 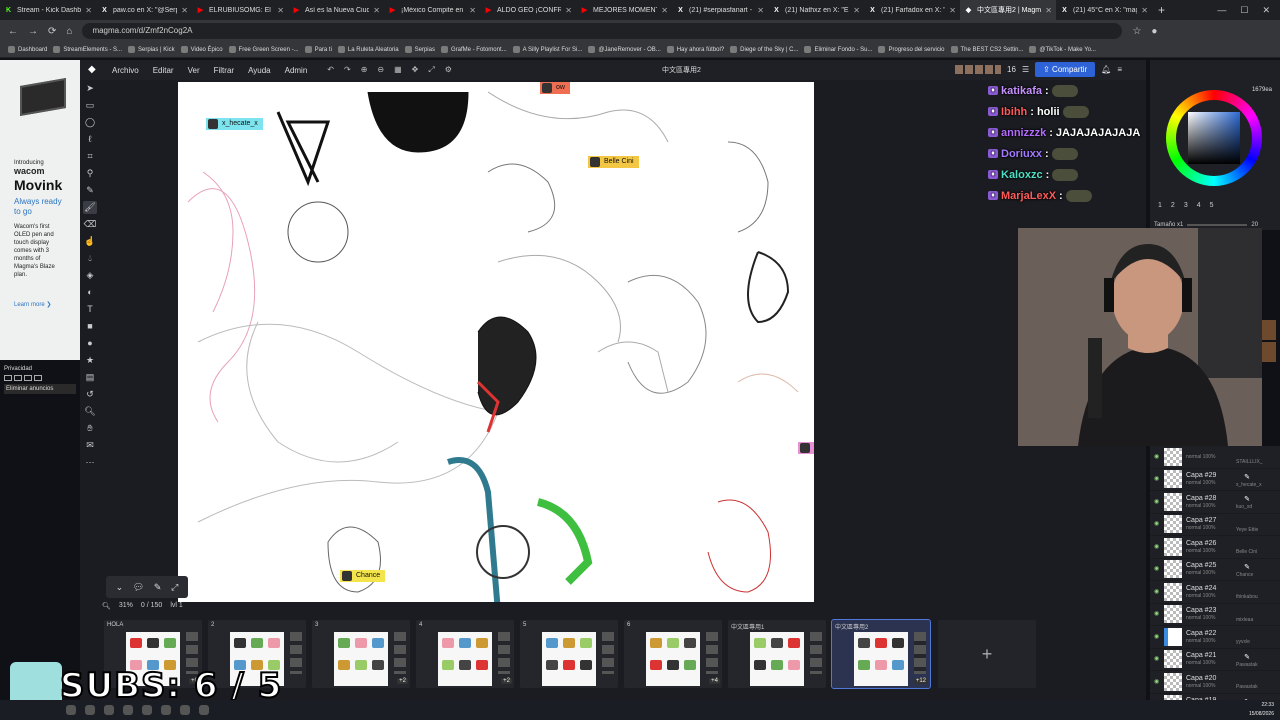 What do you see at coordinates (174, 587) in the screenshot?
I see `fullscreen-small-icon: ⤢` at bounding box center [174, 587].